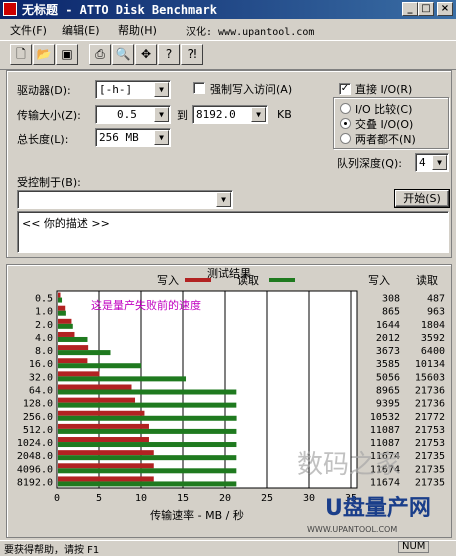 This screenshot has width=456, height=556. I want to click on save-icon: ▣, so click(67, 54).